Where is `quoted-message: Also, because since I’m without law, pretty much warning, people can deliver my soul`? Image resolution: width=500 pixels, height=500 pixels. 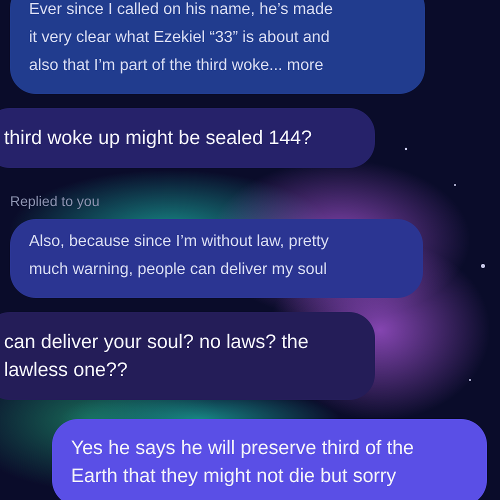
quoted-message: Also, because since I’m without law, pretty much warning, people can deliver my soul is located at coordinates (216, 258).